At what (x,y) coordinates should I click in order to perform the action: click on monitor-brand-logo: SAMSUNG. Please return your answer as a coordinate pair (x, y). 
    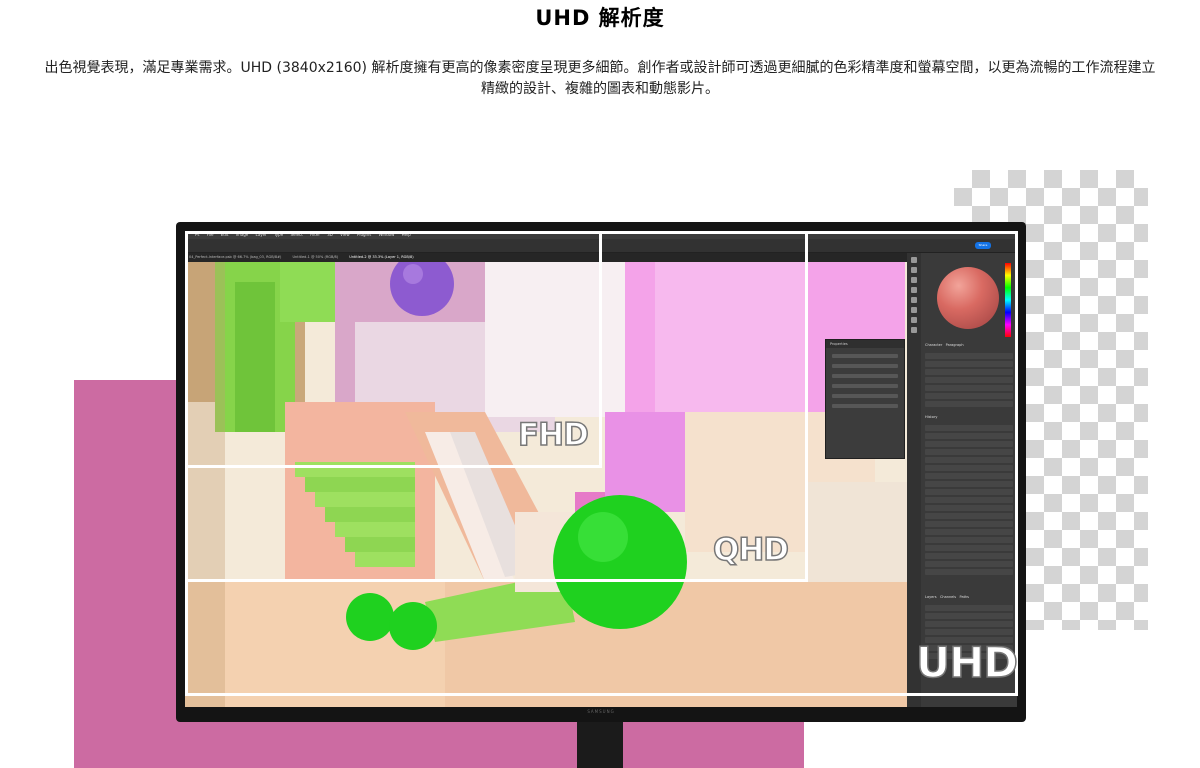
    Looking at the image, I should click on (601, 711).